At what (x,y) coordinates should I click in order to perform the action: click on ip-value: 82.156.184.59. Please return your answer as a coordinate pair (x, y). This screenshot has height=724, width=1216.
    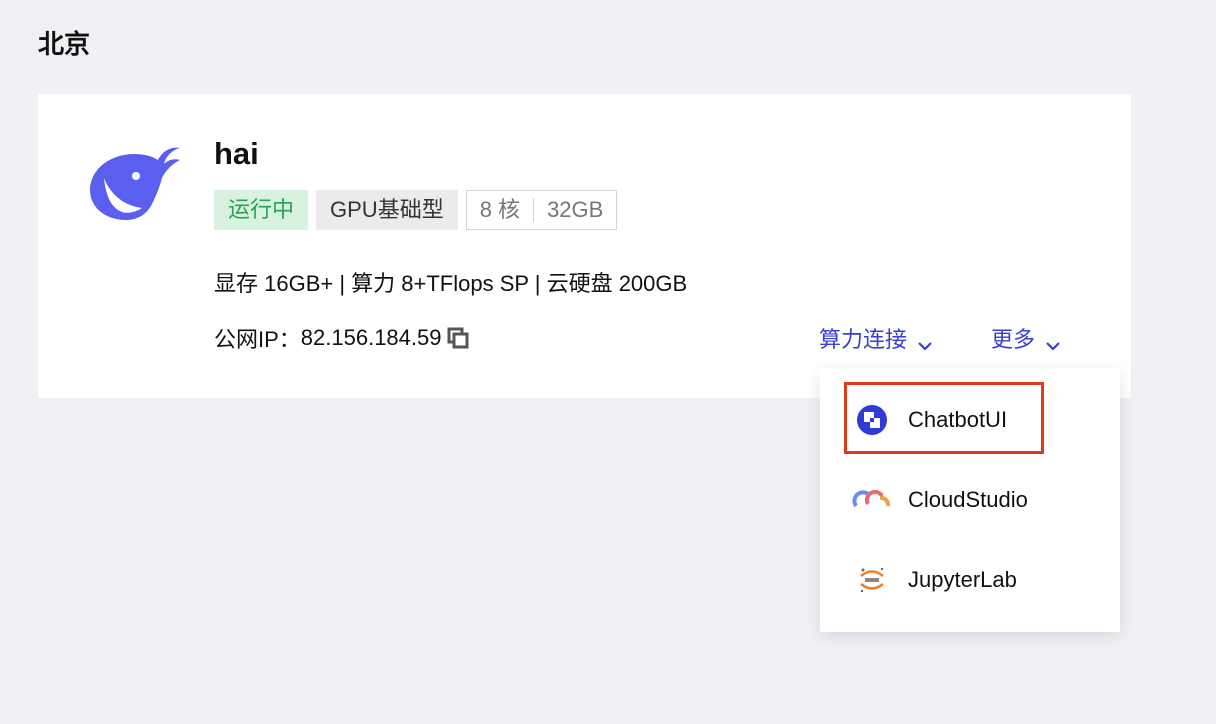
    Looking at the image, I should click on (371, 337).